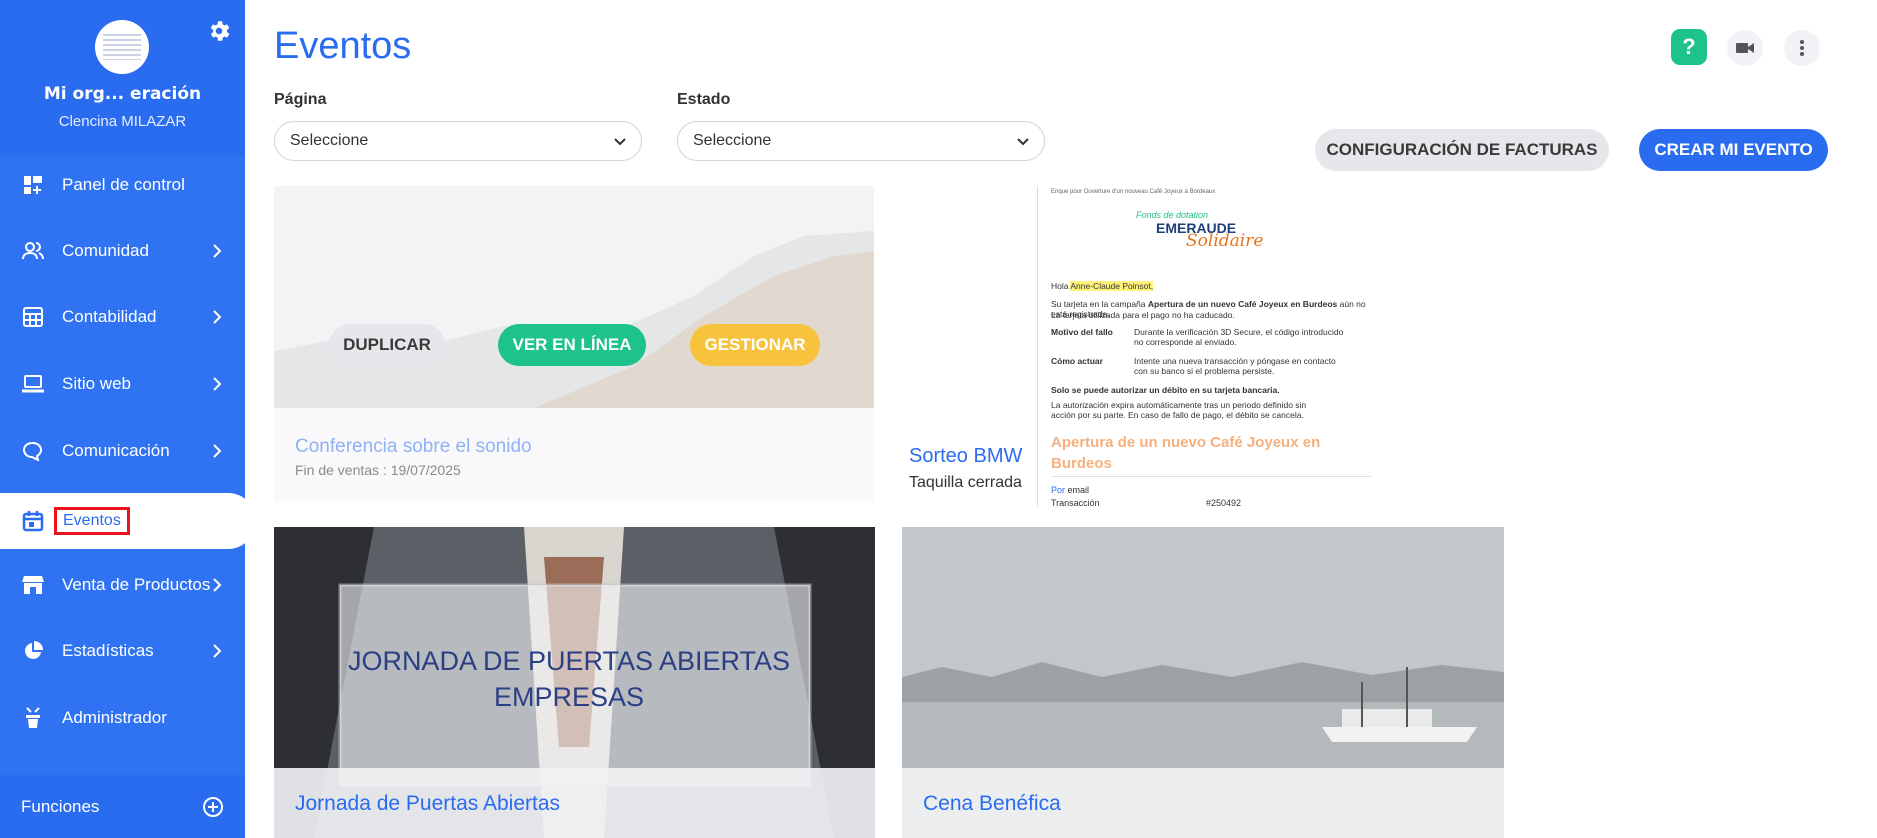 The width and height of the screenshot is (1877, 838). I want to click on event-card: Cena Benéfica, so click(1203, 682).